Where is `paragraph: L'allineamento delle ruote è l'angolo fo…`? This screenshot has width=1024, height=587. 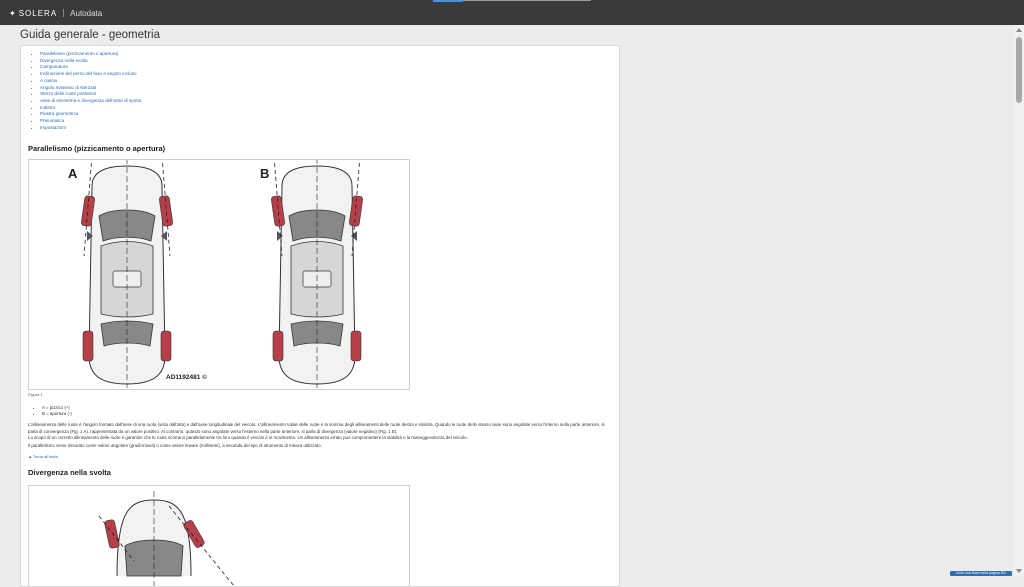
paragraph: L'allineamento delle ruote è l'angolo fo… is located at coordinates (316, 428).